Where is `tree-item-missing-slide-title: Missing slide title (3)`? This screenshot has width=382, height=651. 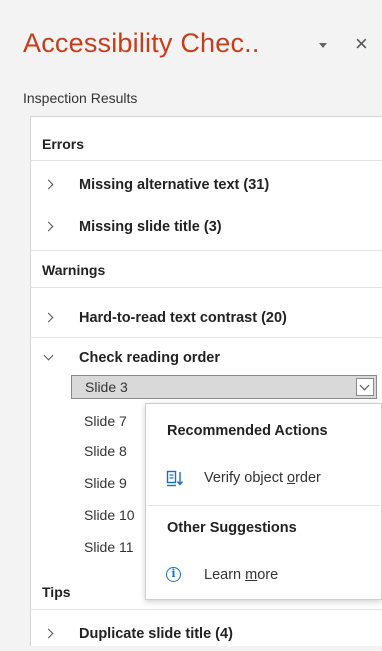
tree-item-missing-slide-title: Missing slide title (3) is located at coordinates (206, 228).